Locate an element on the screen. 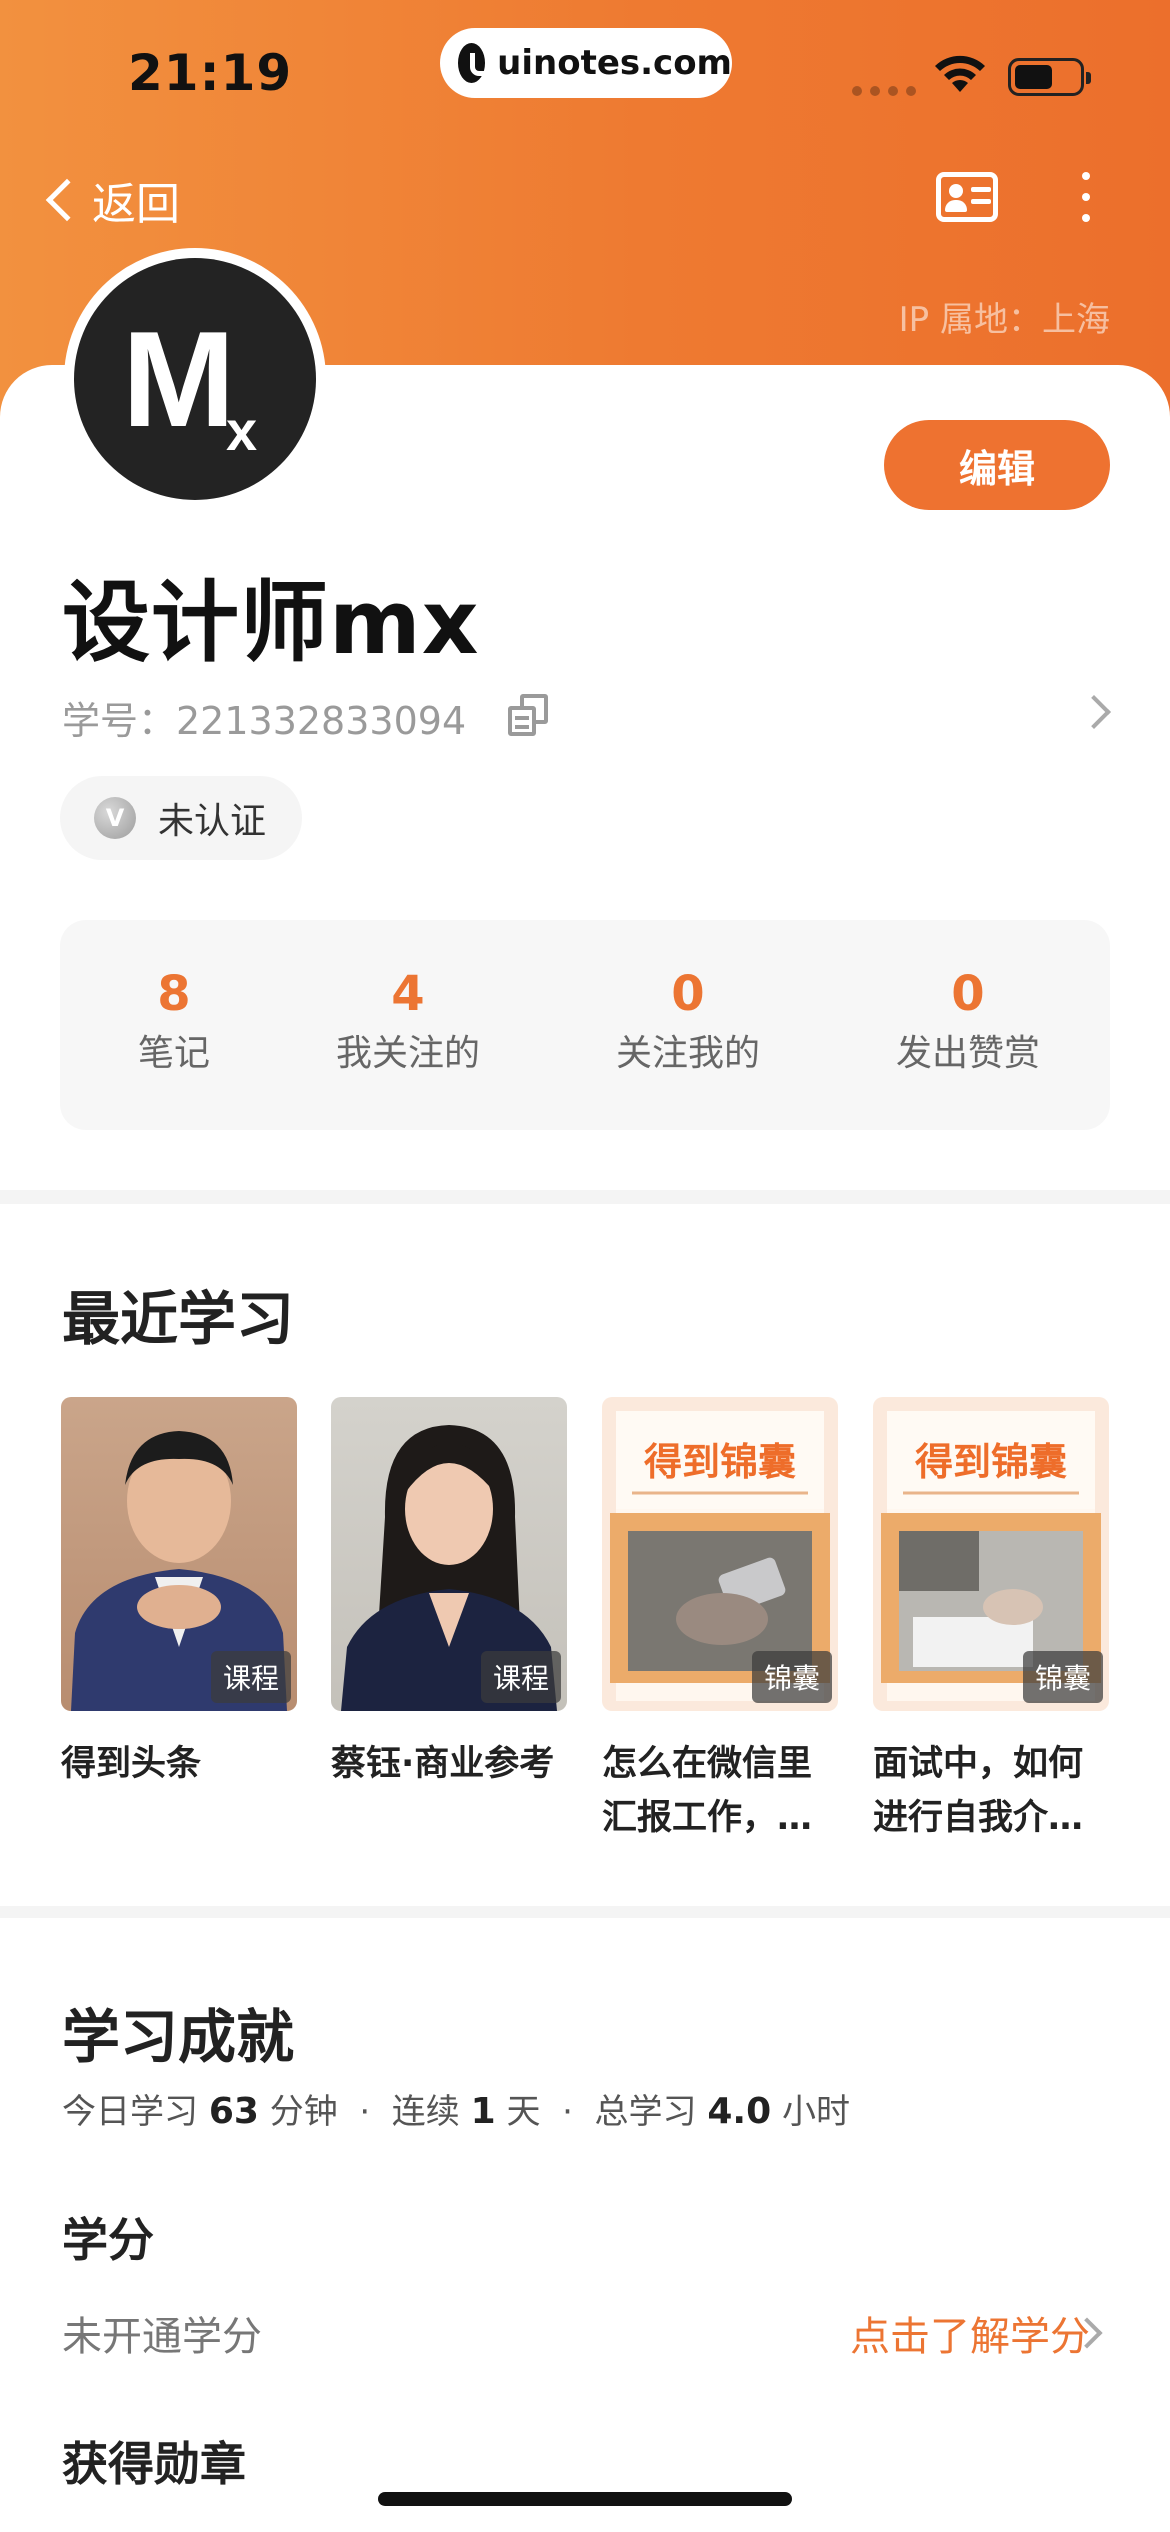 This screenshot has height=2532, width=1170. credits-link: 点击了解学分 is located at coordinates (970, 2333).